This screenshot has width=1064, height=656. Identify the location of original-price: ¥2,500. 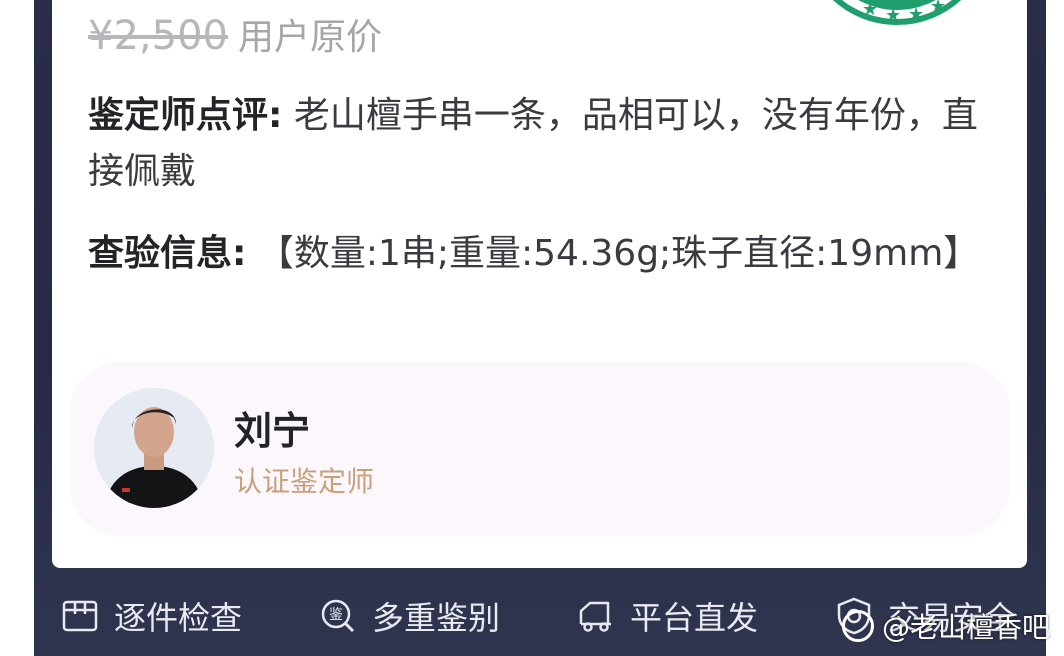
(158, 36).